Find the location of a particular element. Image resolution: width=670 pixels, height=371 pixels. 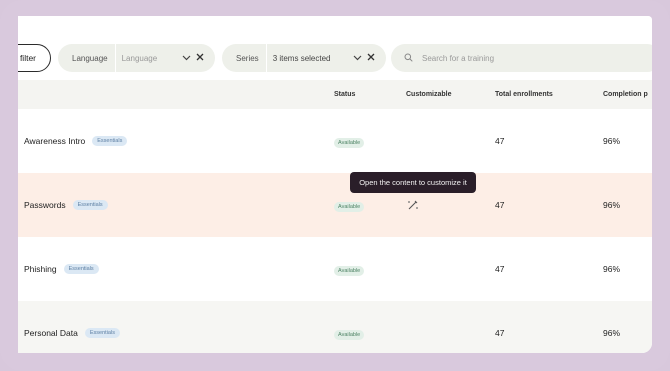

series-filter-label: Series is located at coordinates (247, 58).